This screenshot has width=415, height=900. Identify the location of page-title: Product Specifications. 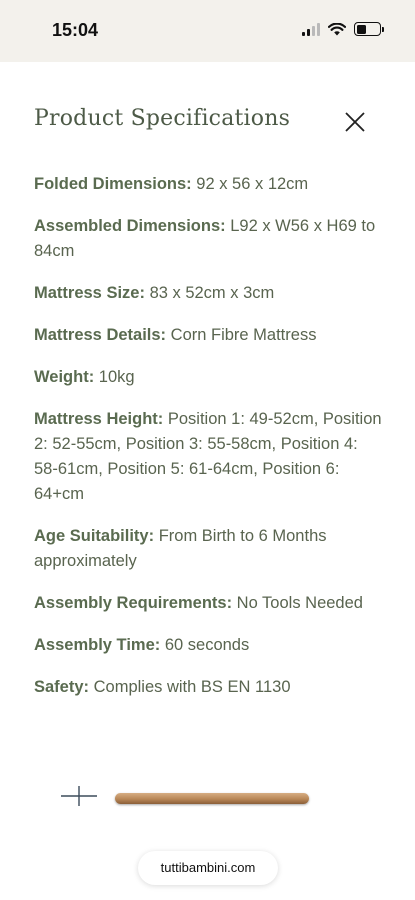
(162, 118).